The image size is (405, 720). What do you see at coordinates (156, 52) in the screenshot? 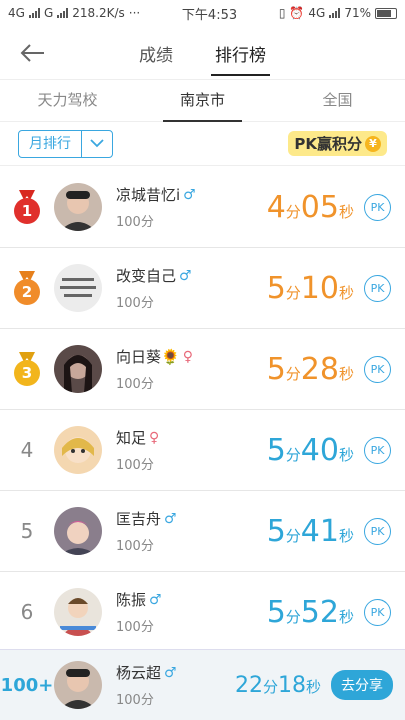
I see `tab-scores: 成绩` at bounding box center [156, 52].